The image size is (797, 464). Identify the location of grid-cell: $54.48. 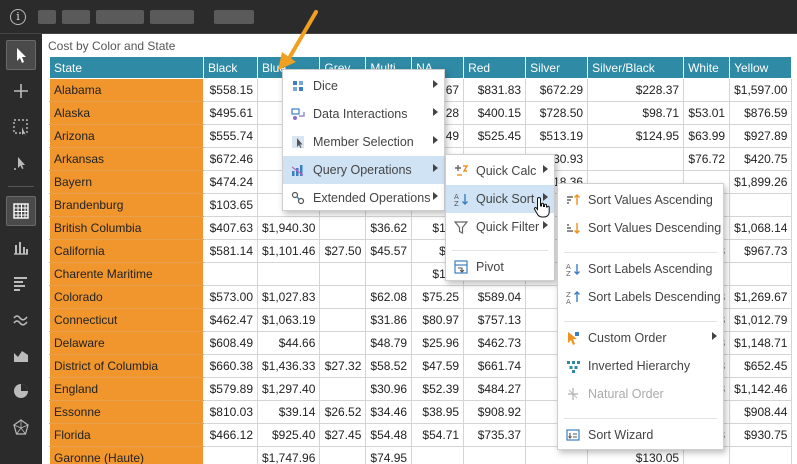
(389, 435).